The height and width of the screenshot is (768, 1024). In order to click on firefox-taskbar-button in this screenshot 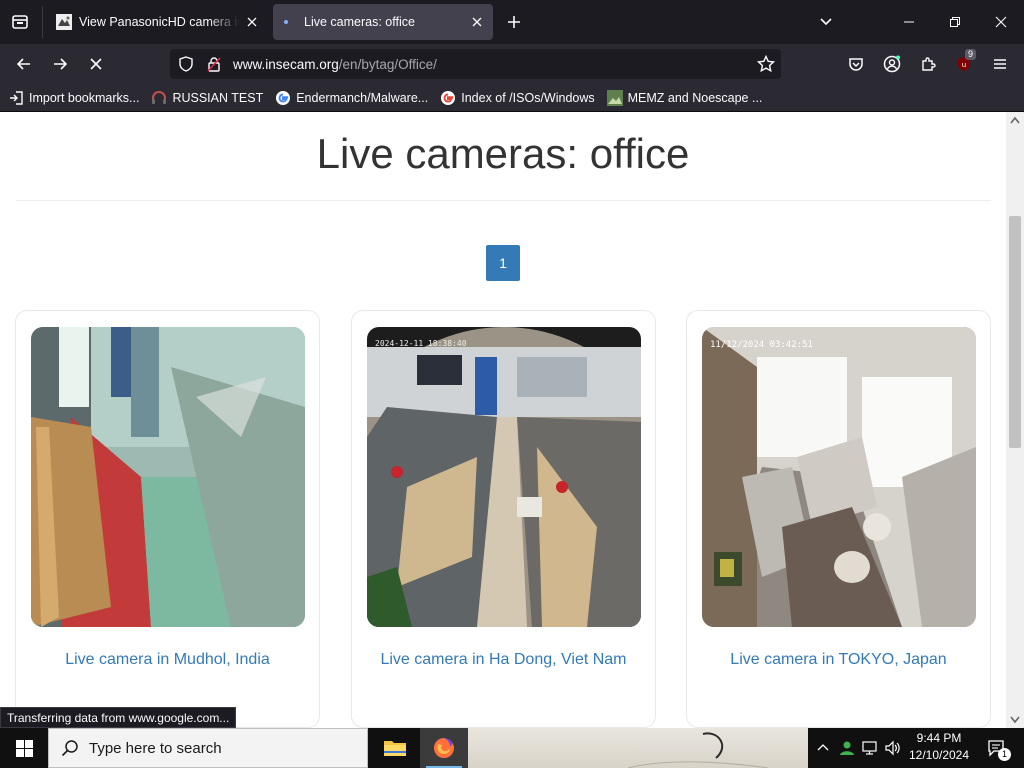, I will do `click(444, 748)`.